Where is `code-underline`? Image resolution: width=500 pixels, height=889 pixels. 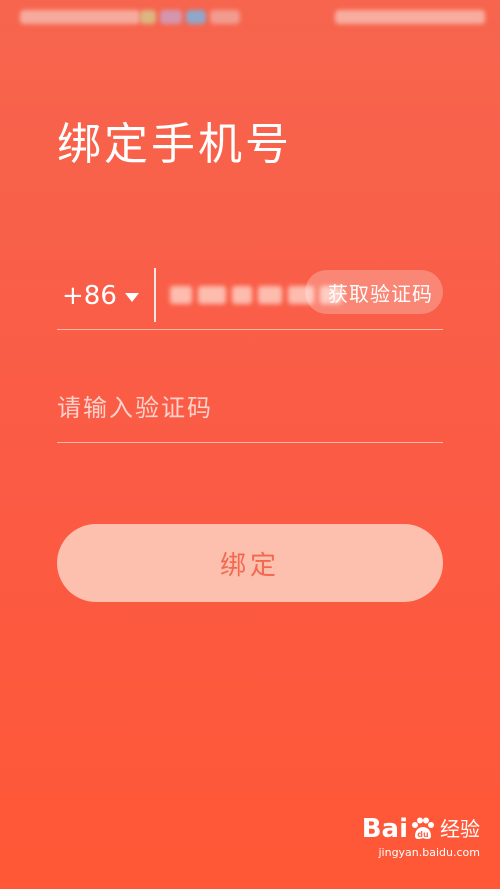
code-underline is located at coordinates (250, 442).